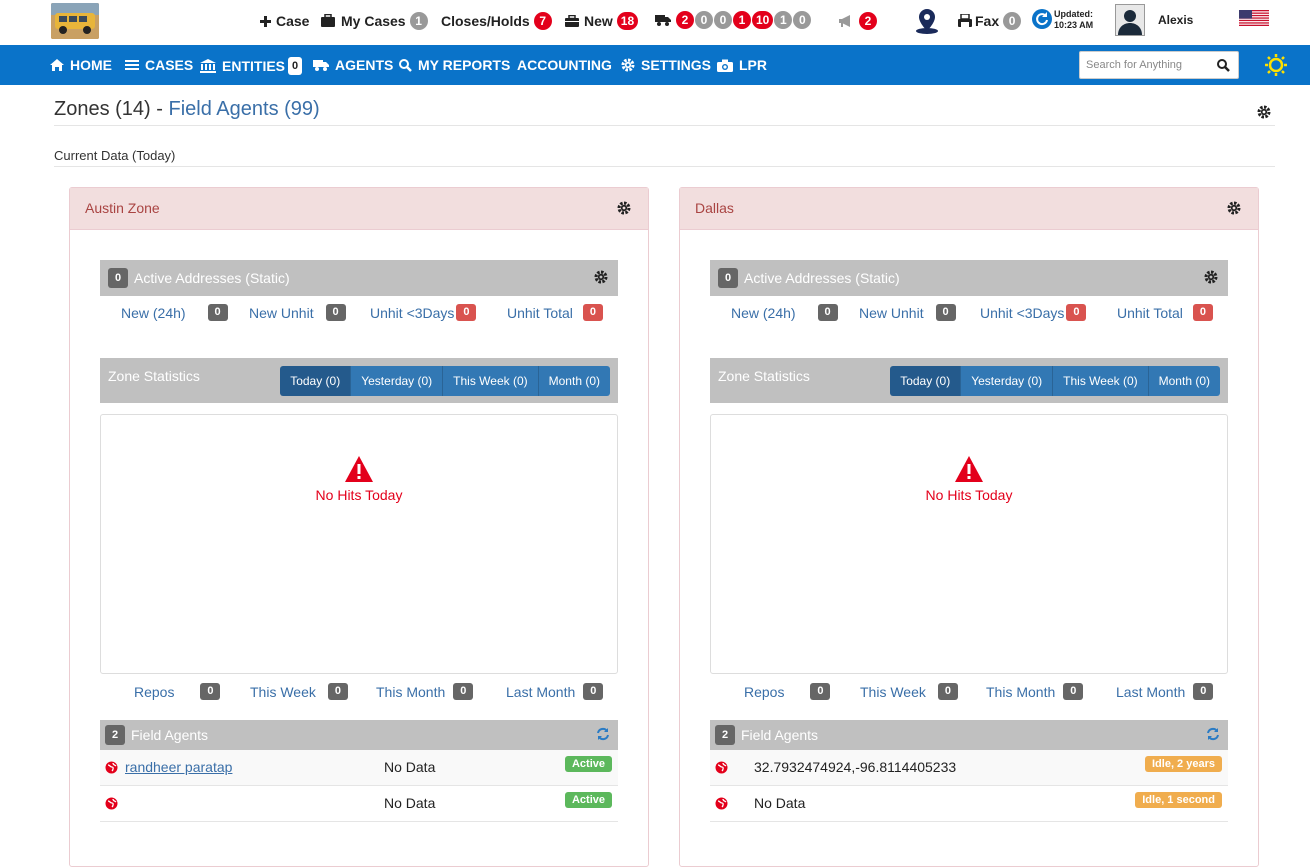 This screenshot has width=1310, height=867. I want to click on fax-button: Fax 0, so click(990, 21).